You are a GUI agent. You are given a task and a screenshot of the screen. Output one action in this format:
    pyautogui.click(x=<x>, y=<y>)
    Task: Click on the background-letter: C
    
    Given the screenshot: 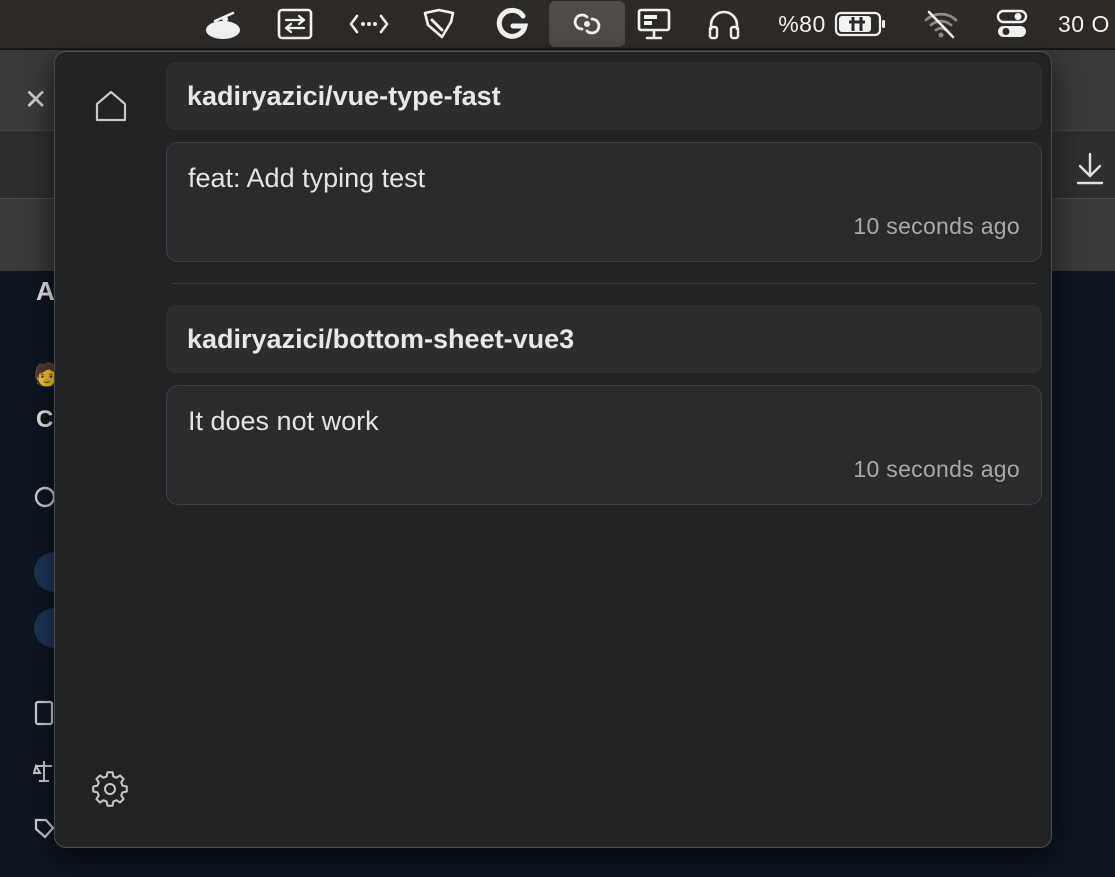 What is the action you would take?
    pyautogui.click(x=45, y=419)
    